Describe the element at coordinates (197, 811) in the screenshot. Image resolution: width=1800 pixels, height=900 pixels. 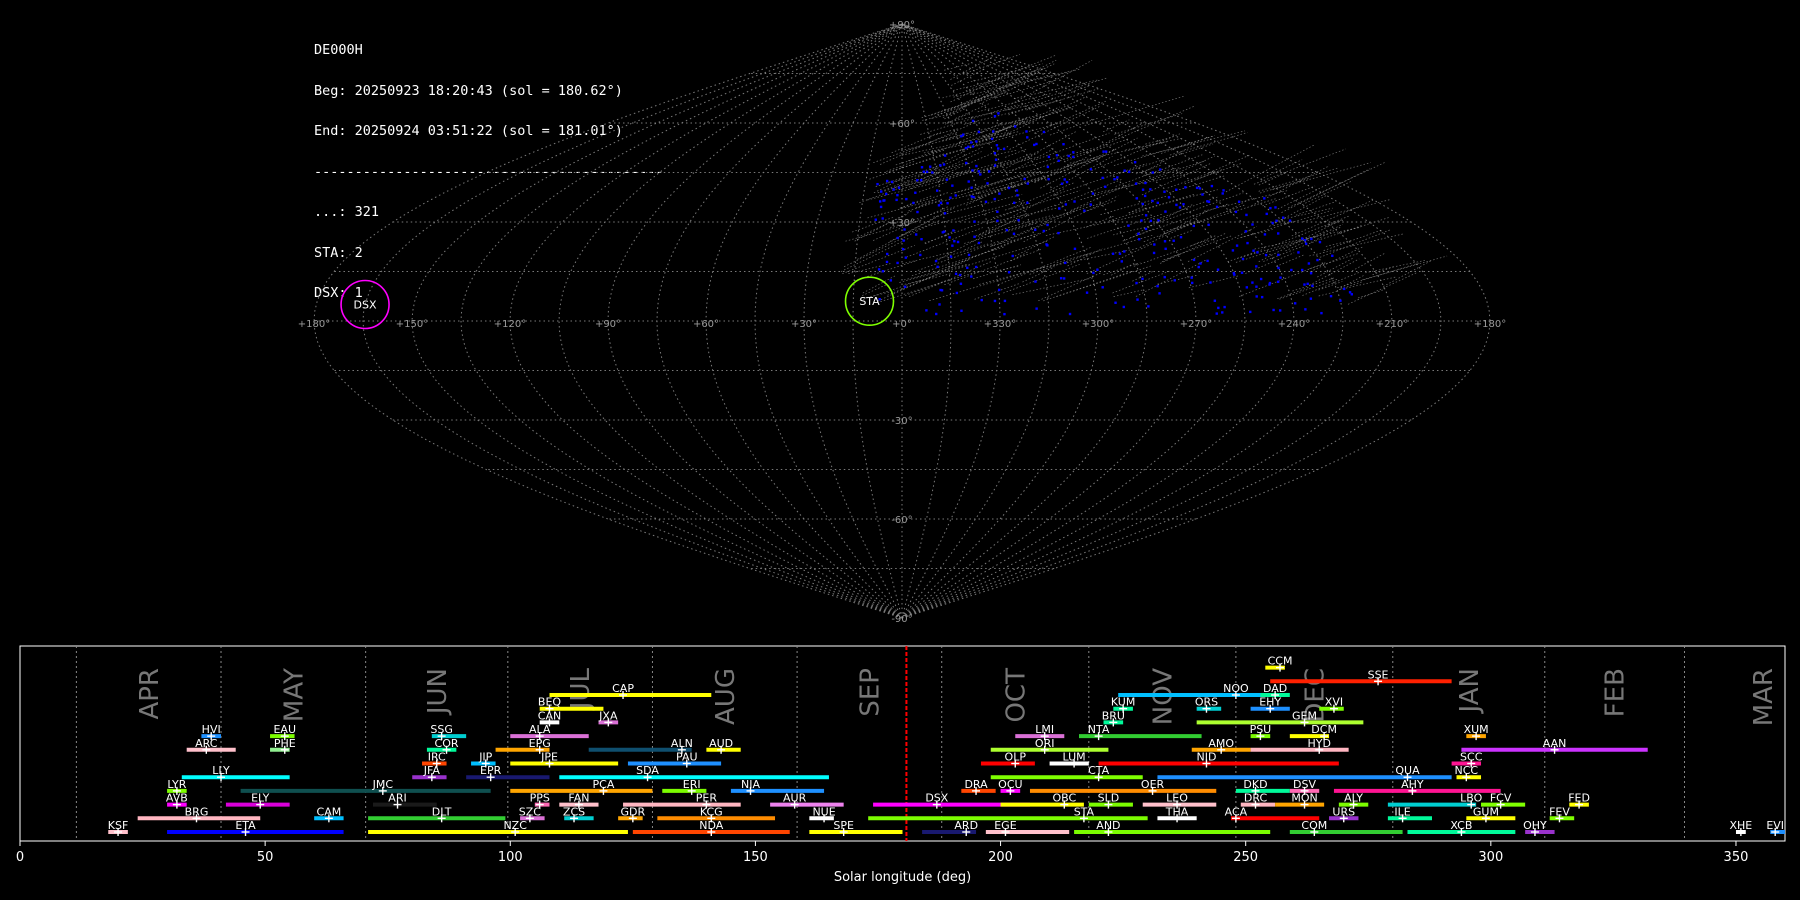
I see `shower-label: BRG` at that location.